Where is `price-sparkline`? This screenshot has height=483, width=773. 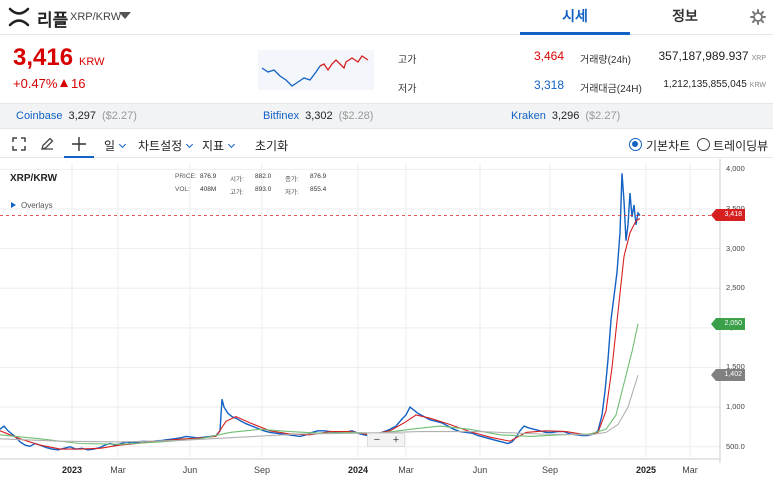
price-sparkline is located at coordinates (316, 70).